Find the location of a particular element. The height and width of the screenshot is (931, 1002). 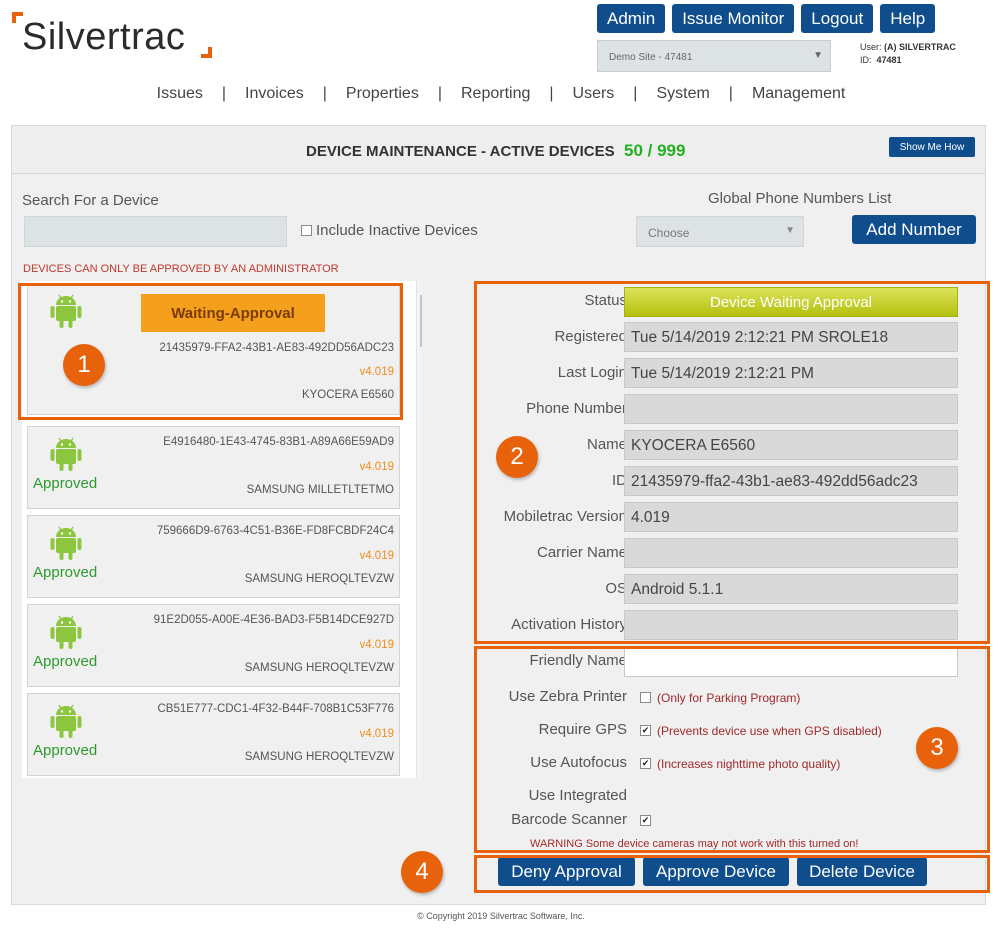

user-id: 47481 is located at coordinates (889, 60).